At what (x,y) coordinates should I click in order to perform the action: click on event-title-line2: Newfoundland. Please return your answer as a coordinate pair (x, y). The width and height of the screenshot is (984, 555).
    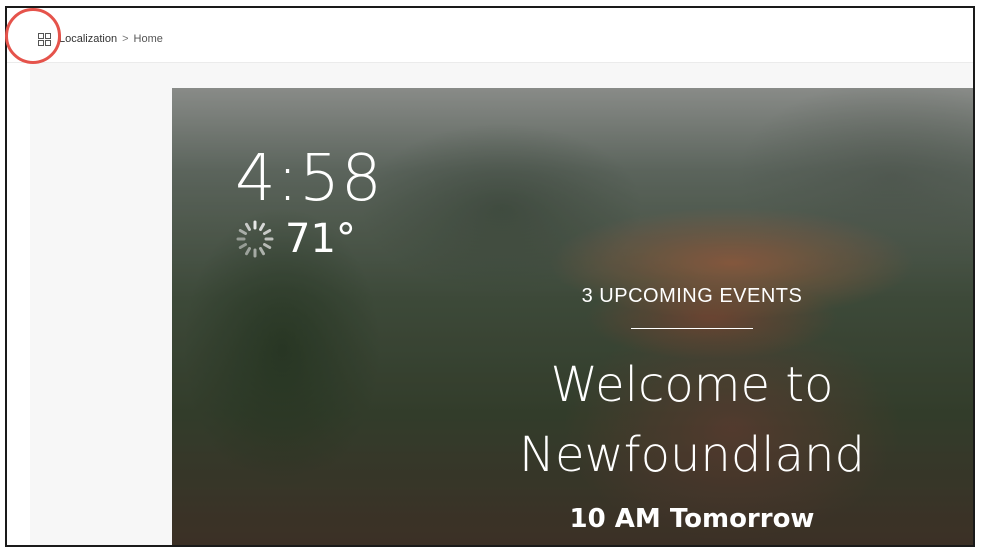
    Looking at the image, I should click on (692, 455).